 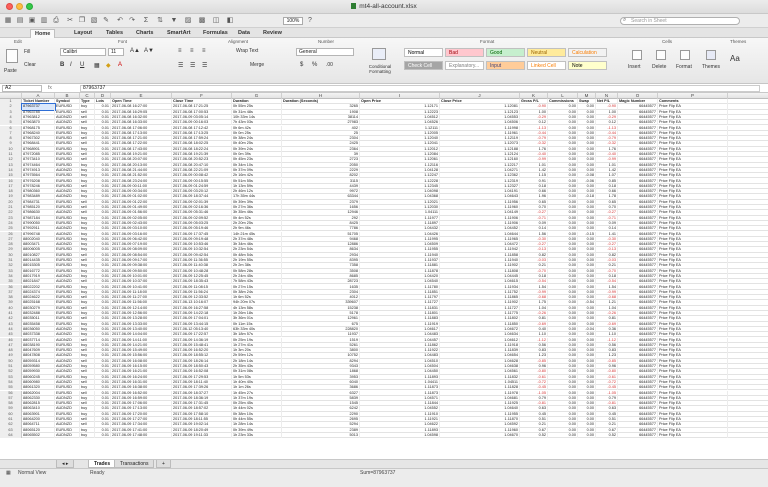 I want to click on decimal-icon: .00, so click(x=329, y=65).